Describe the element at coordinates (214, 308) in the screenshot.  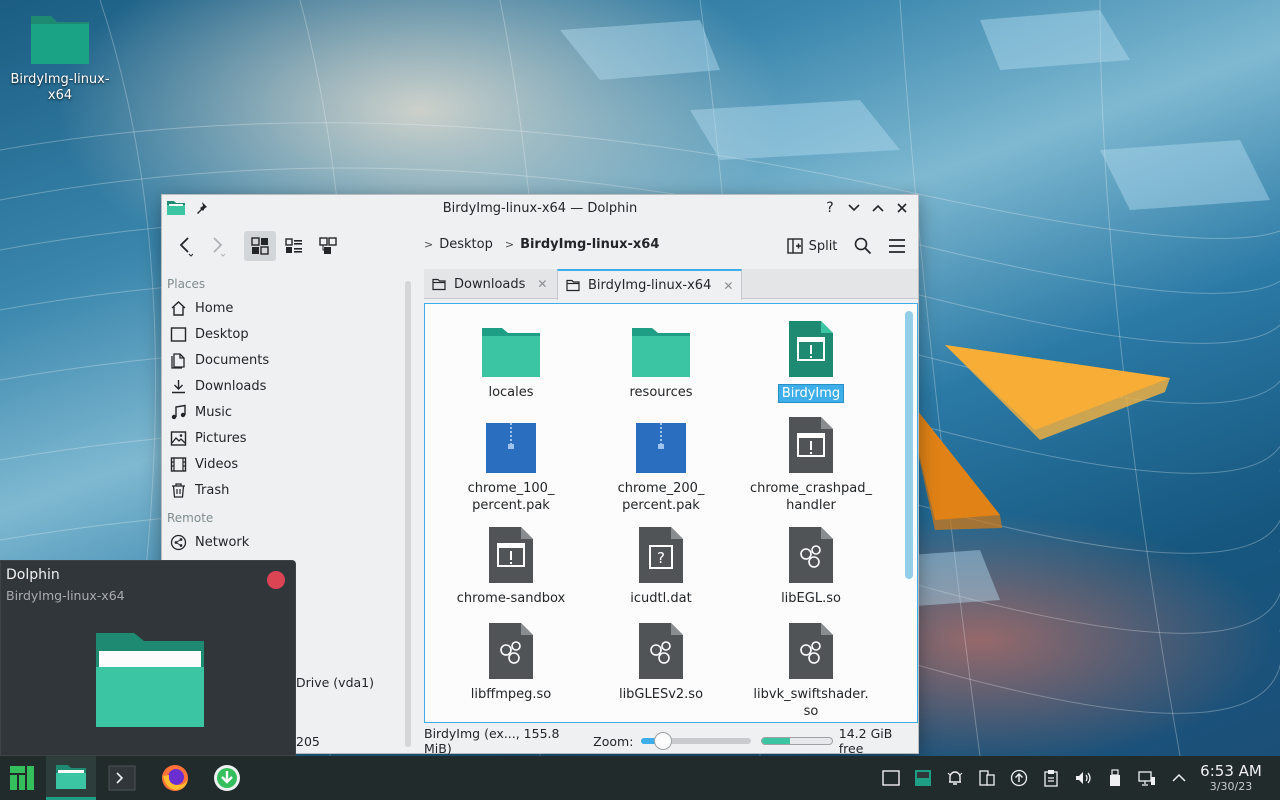
I see `place-label: Home` at that location.